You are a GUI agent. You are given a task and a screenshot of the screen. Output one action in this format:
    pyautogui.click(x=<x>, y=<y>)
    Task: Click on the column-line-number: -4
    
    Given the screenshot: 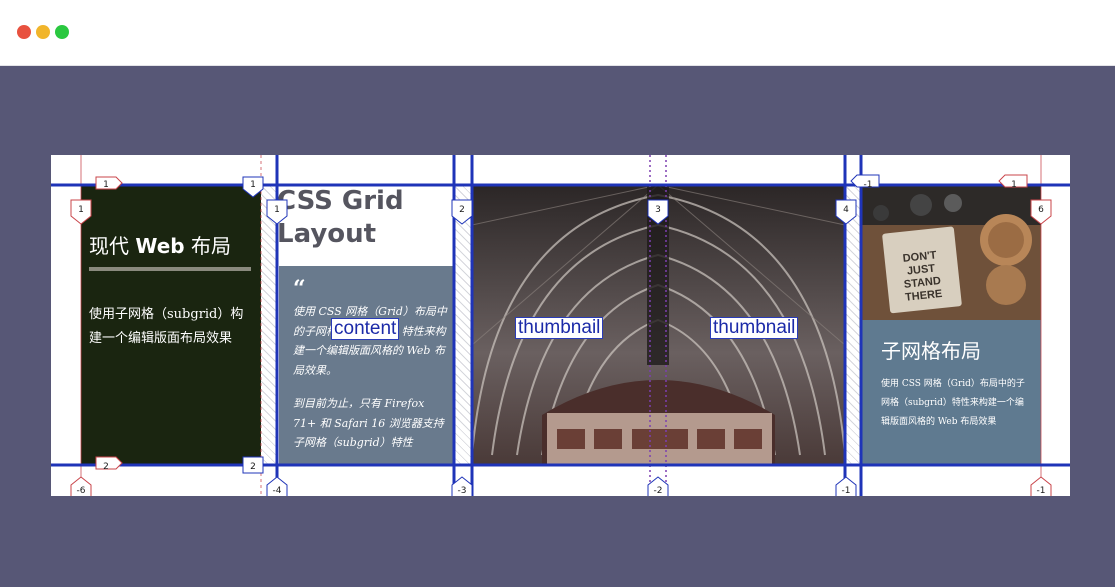 What is the action you would take?
    pyautogui.click(x=277, y=491)
    